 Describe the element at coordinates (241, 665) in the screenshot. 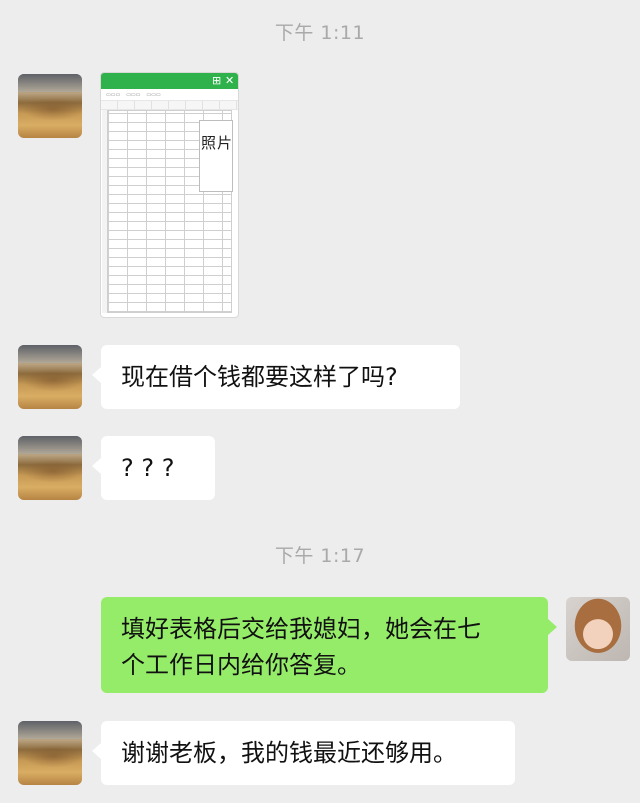

I see `message-text-line: 个工作日内给你答复。` at that location.